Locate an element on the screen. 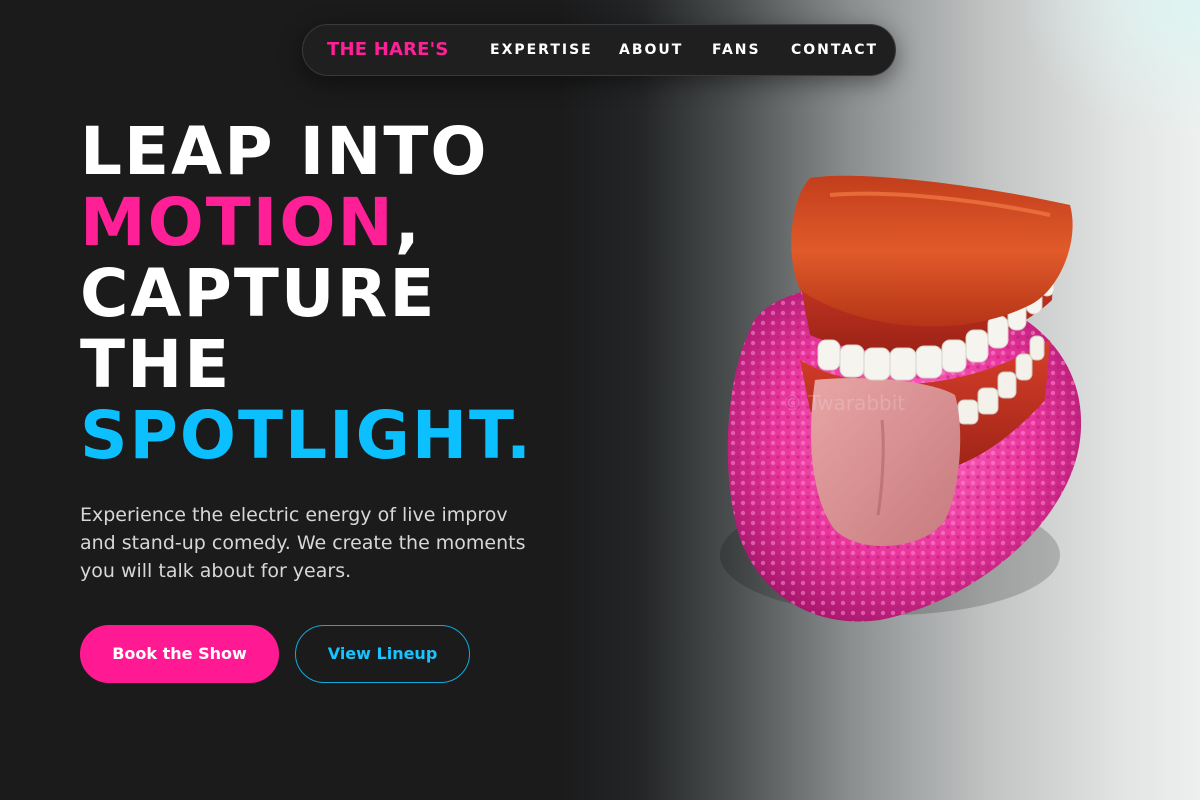 The height and width of the screenshot is (800, 1200). book-the-show-button: Book the Show is located at coordinates (179, 654).